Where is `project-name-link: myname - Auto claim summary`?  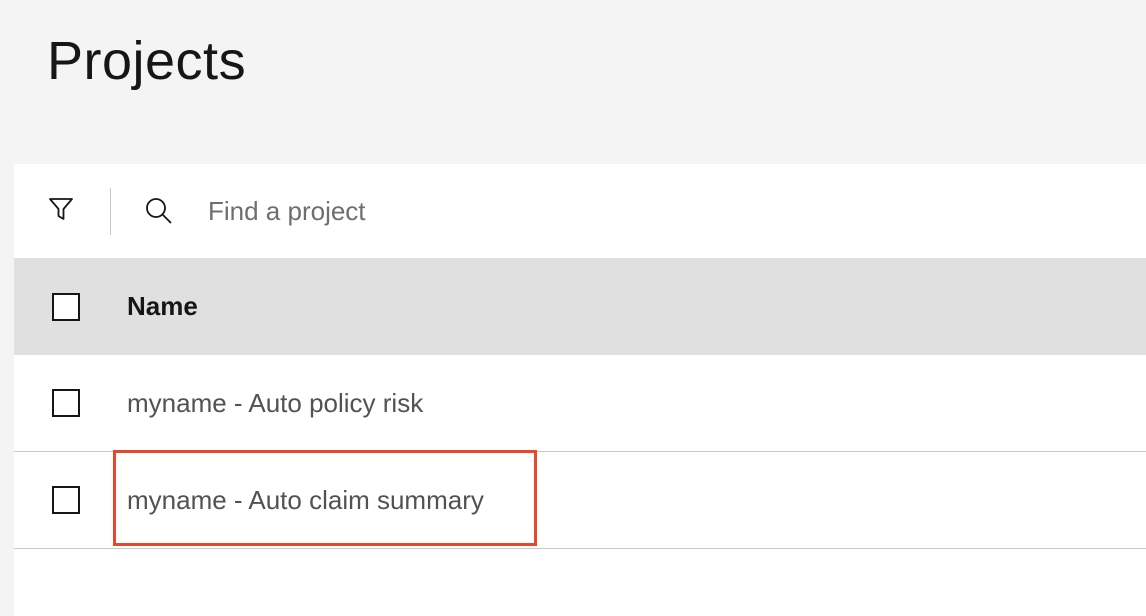
project-name-link: myname - Auto claim summary is located at coordinates (305, 500).